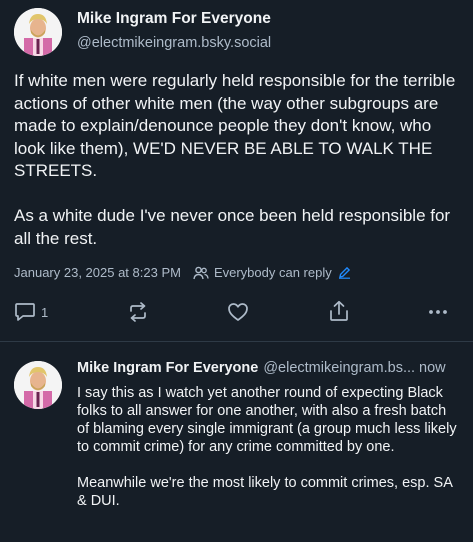 The width and height of the screenshot is (473, 542). I want to click on more-button, so click(438, 312).